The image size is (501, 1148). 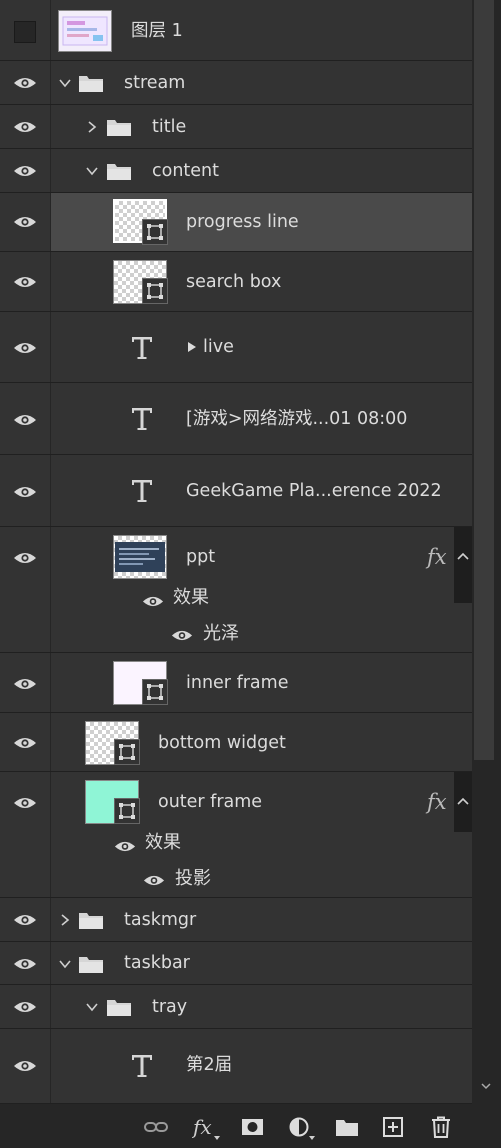 I want to click on layer-row-taskmgr: taskmgr, so click(x=236, y=920).